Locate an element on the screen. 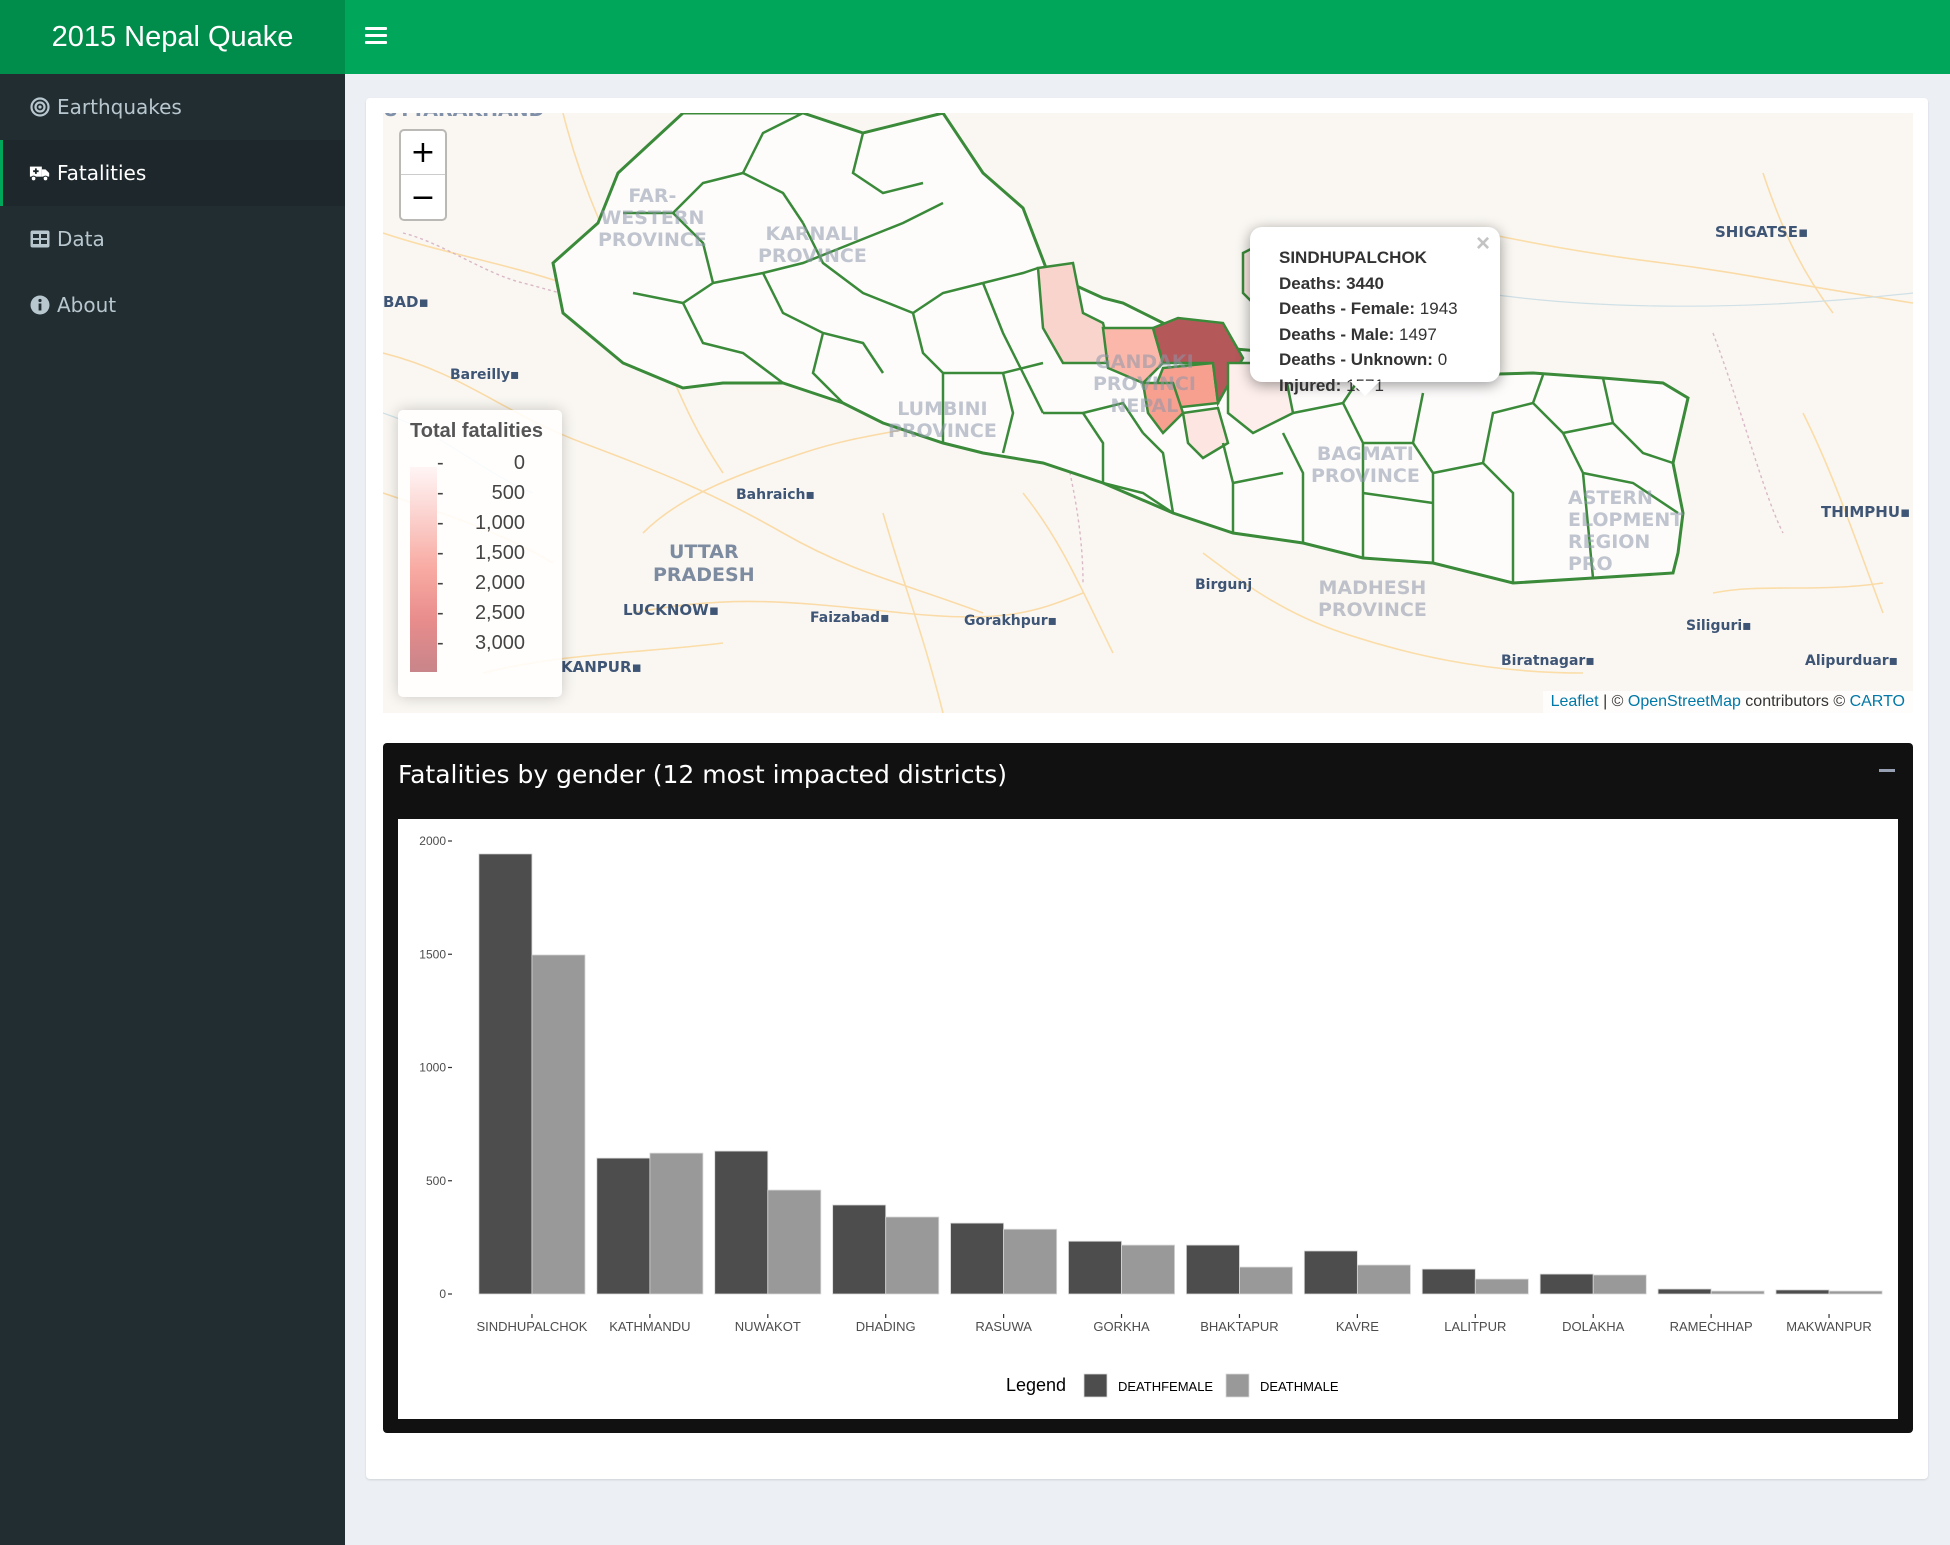 The image size is (1950, 1545). label-text: Faizabad is located at coordinates (845, 618).